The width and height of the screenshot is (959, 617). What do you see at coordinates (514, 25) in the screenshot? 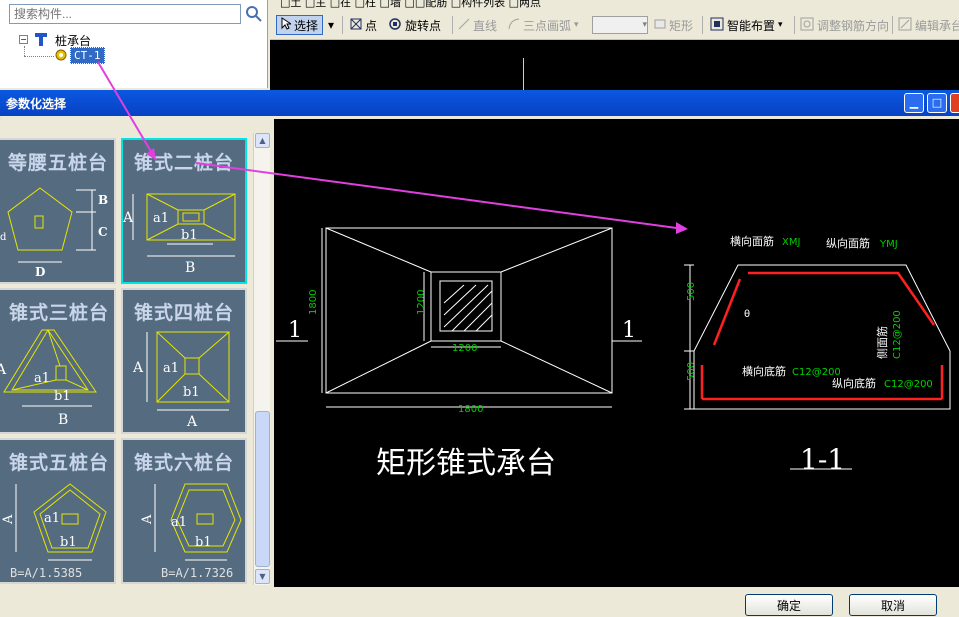
I see `arc-icon` at bounding box center [514, 25].